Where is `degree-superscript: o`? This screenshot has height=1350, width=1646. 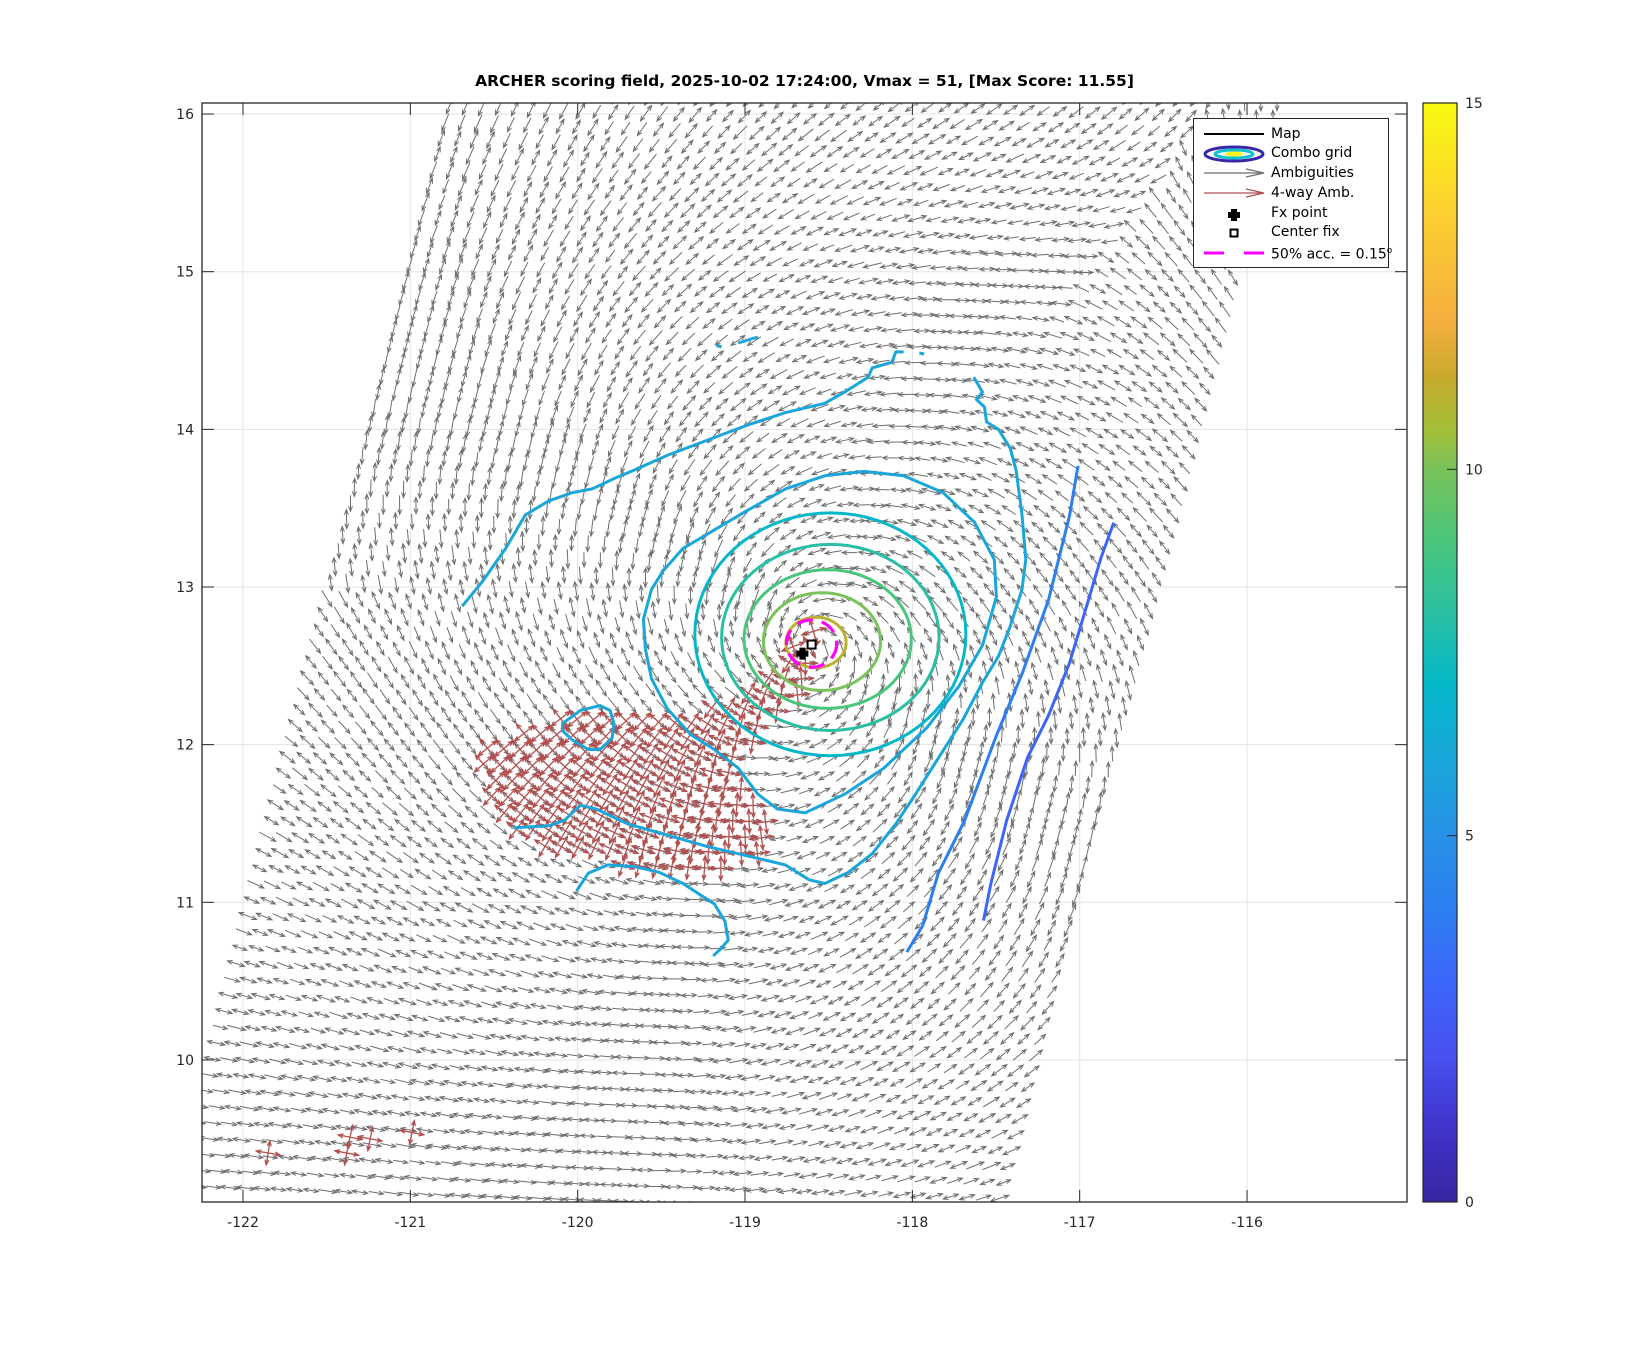
degree-superscript: o is located at coordinates (1389, 251).